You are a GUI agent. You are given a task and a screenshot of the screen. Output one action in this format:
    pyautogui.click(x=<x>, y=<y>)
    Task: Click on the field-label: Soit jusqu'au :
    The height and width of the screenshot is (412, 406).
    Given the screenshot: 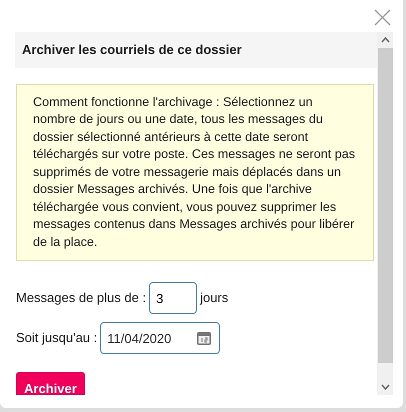 What is the action you would take?
    pyautogui.click(x=57, y=338)
    